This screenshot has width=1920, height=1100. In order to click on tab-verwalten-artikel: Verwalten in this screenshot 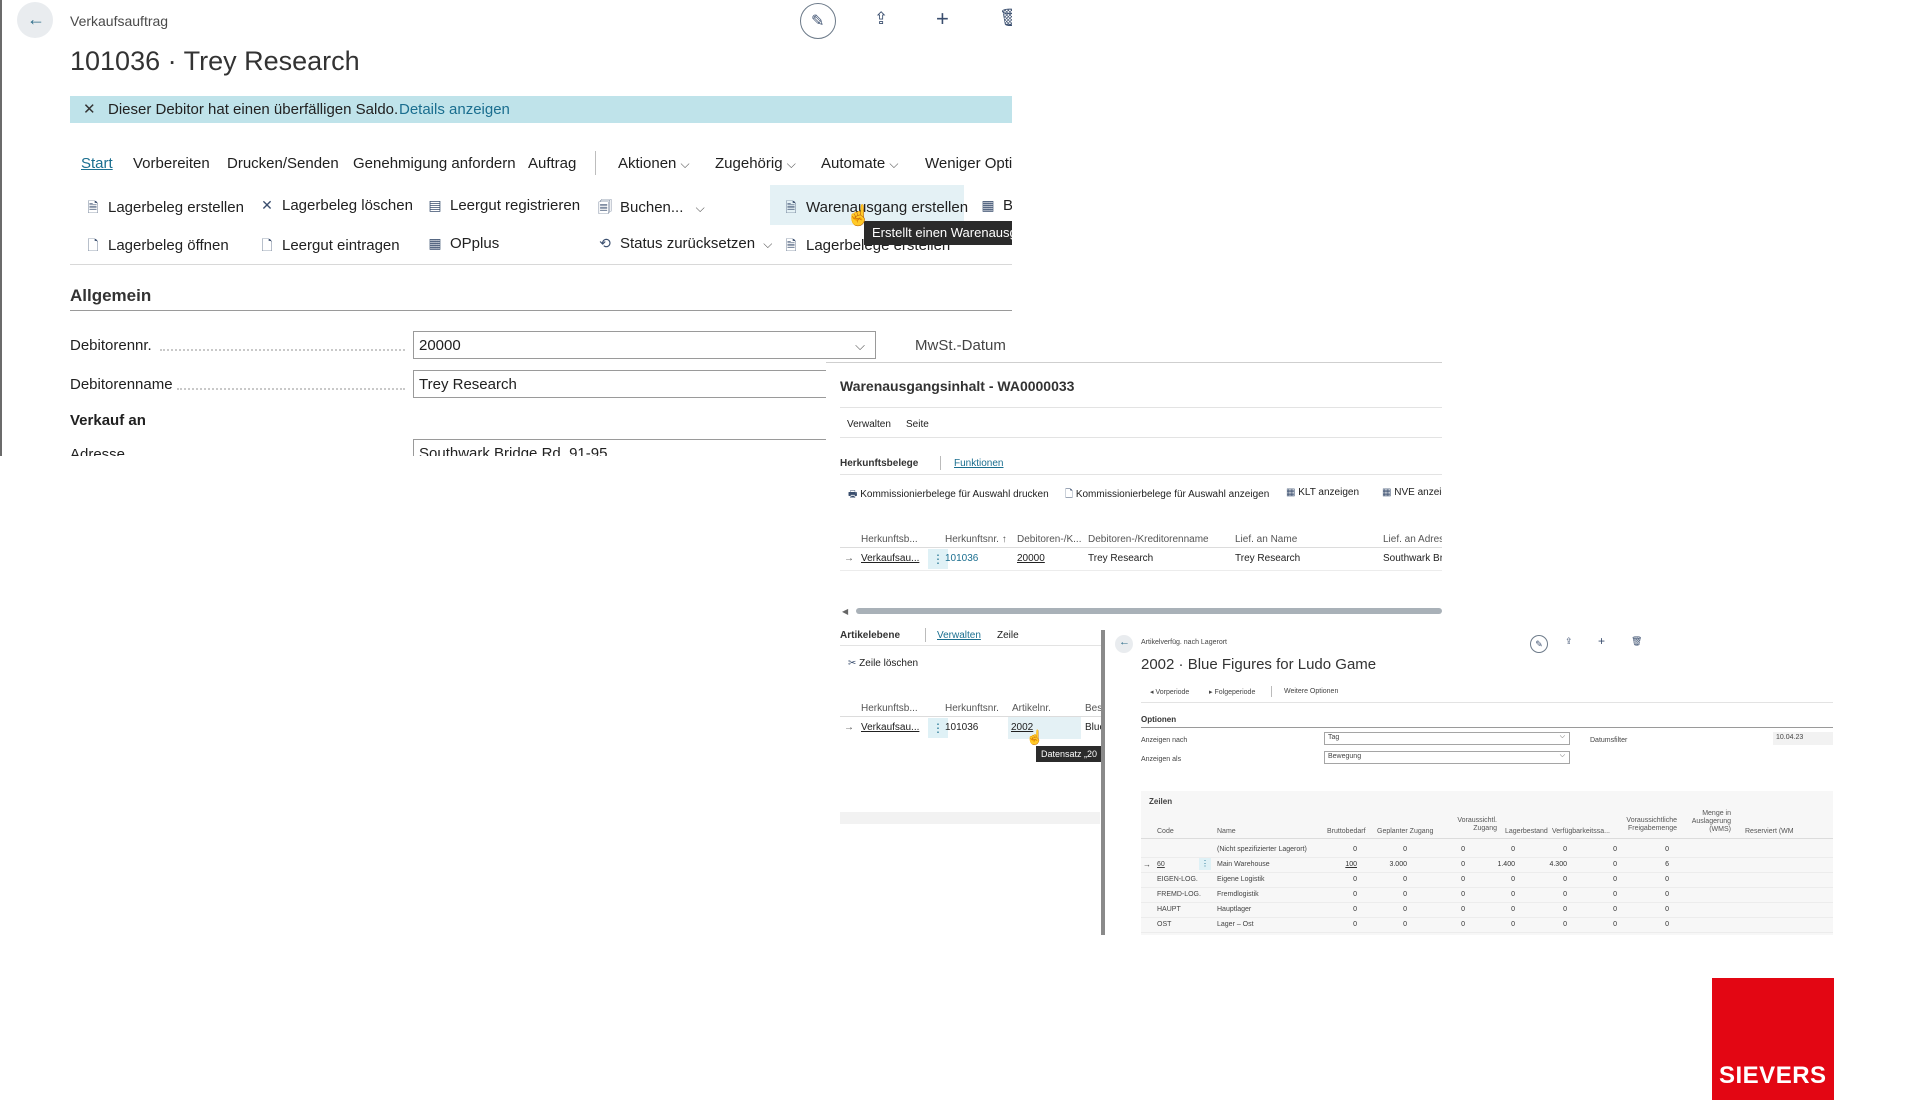, I will do `click(959, 635)`.